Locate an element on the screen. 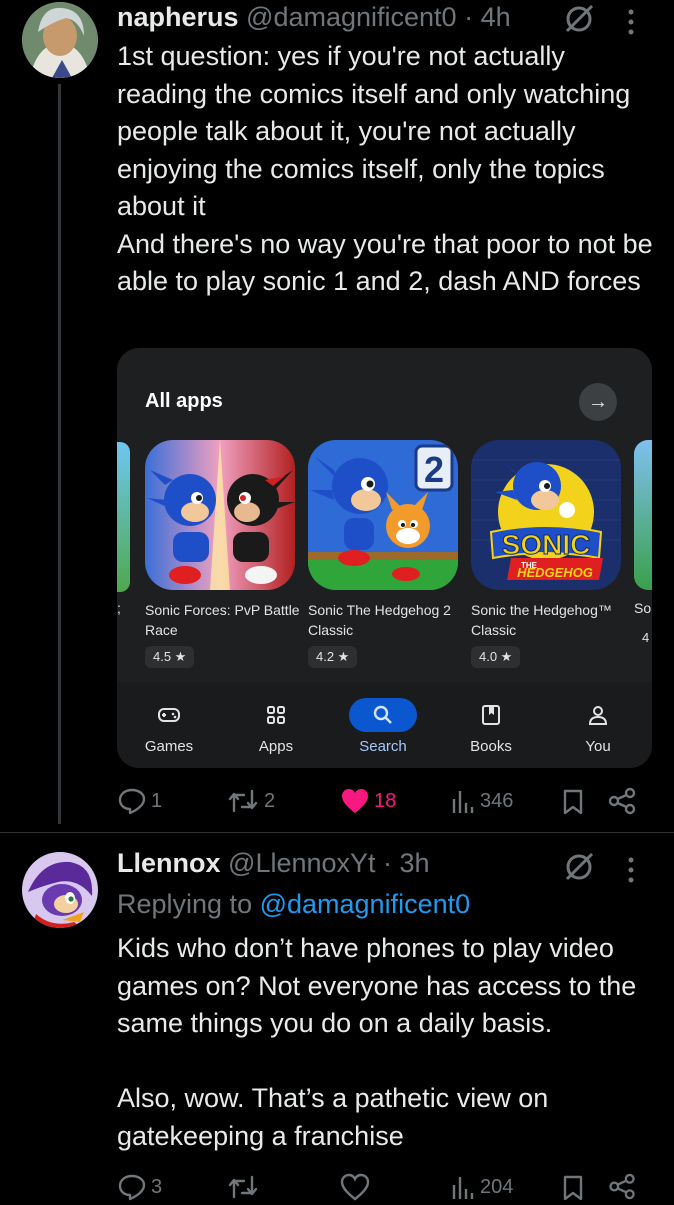 The width and height of the screenshot is (674, 1205). app-rating: 4.2 ★ is located at coordinates (333, 657).